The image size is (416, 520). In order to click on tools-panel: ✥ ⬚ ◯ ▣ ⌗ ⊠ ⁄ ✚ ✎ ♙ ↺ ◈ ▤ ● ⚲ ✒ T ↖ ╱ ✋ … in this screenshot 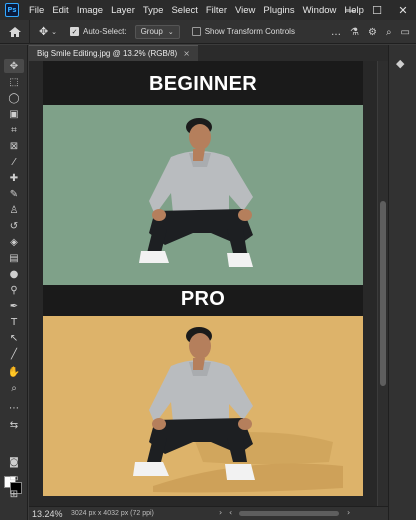, I will do `click(14, 282)`.